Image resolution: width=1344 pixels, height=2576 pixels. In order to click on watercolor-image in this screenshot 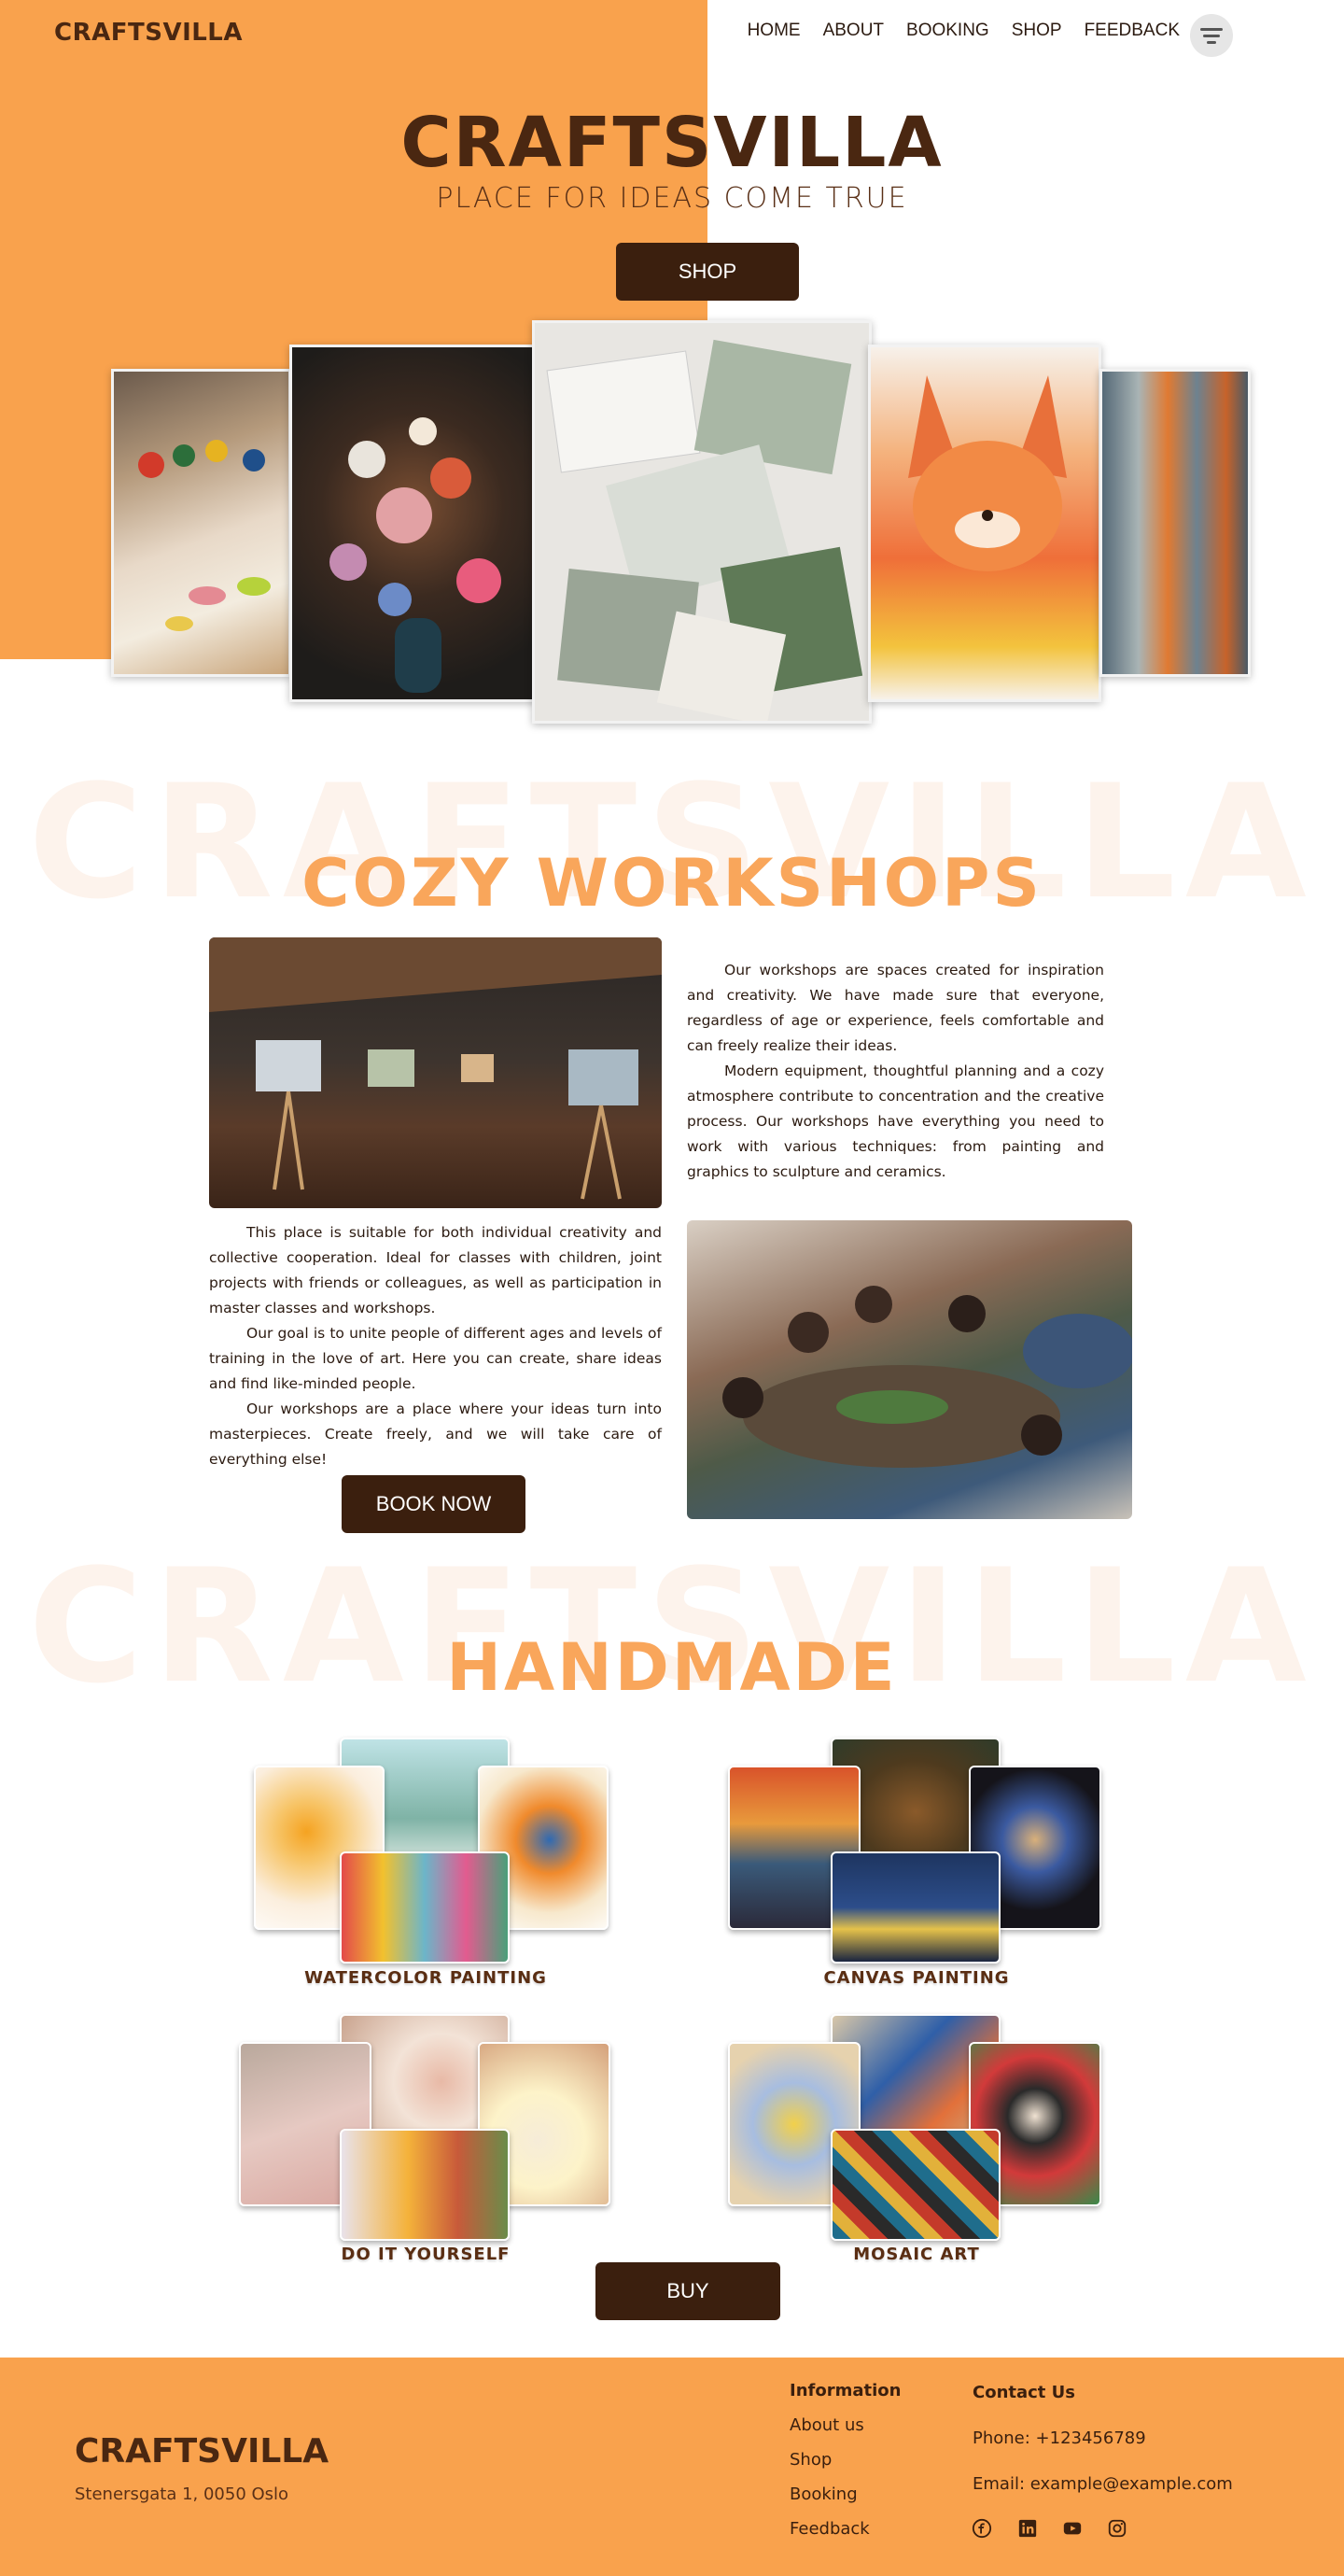, I will do `click(425, 1908)`.